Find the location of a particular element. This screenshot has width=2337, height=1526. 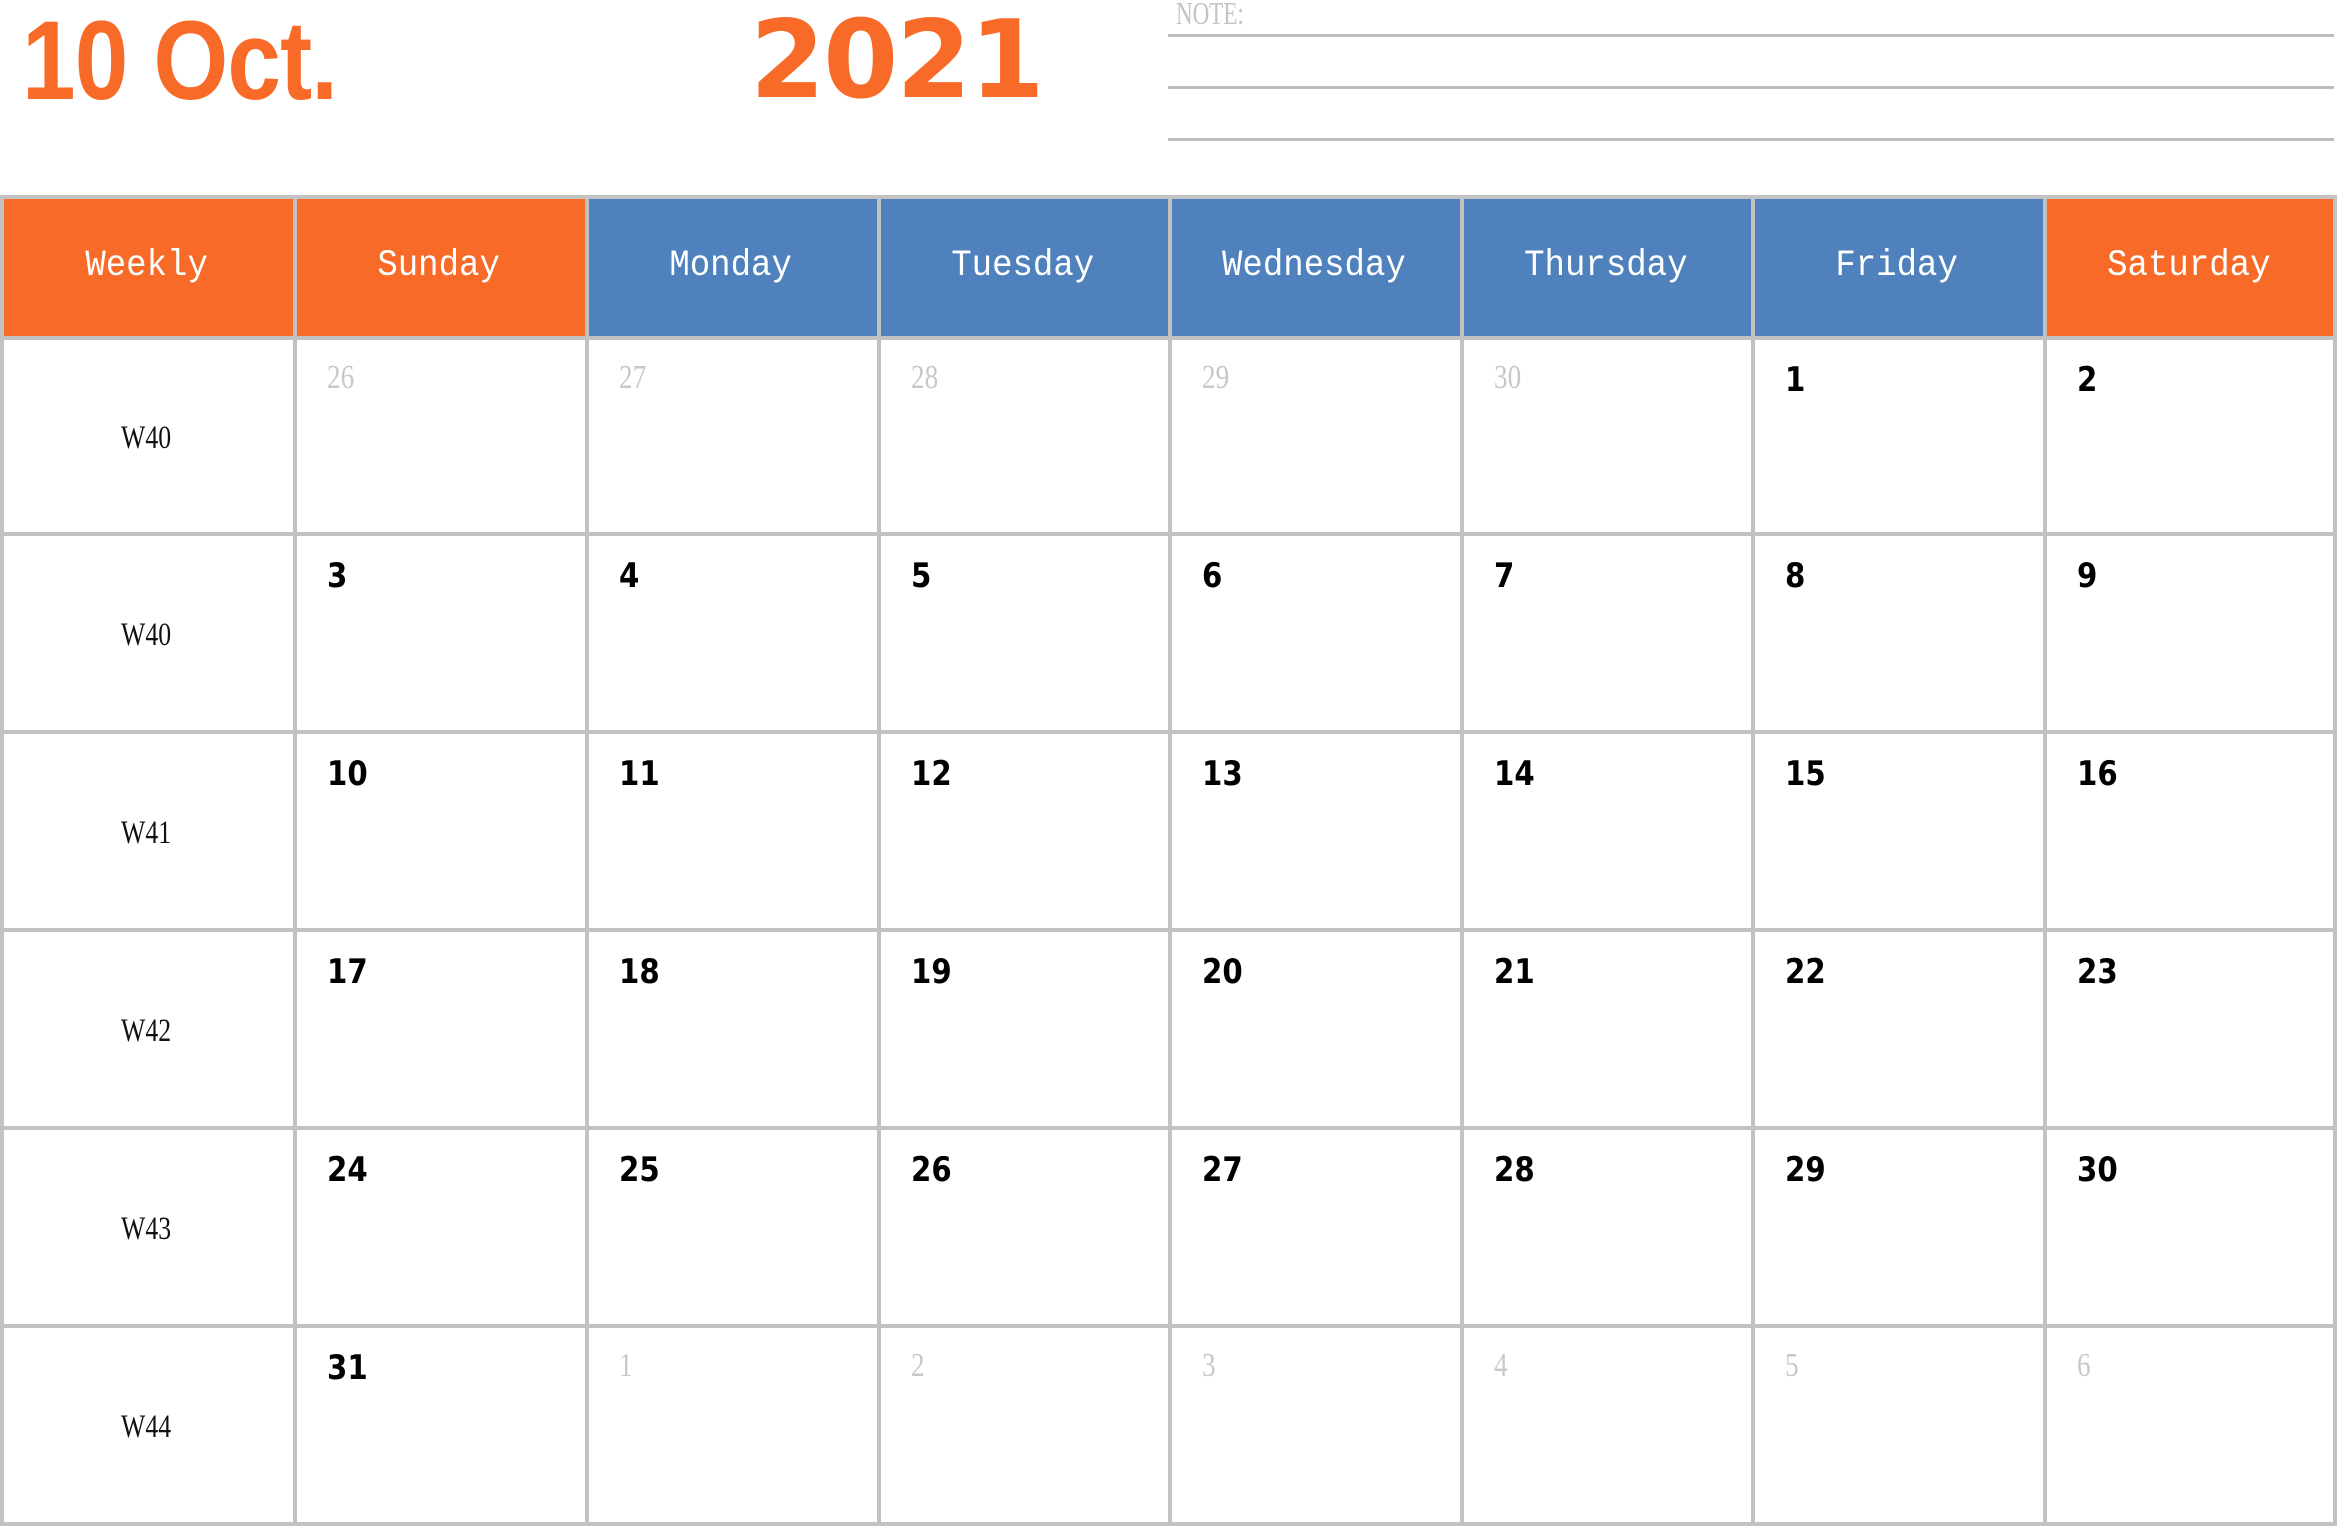

day-number: 25 is located at coordinates (639, 1170).